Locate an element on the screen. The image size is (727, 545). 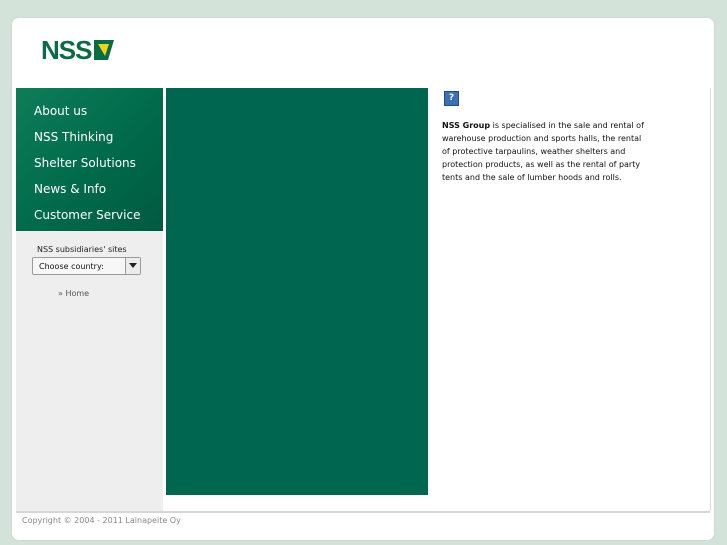
content-right-border is located at coordinates (710, 299).